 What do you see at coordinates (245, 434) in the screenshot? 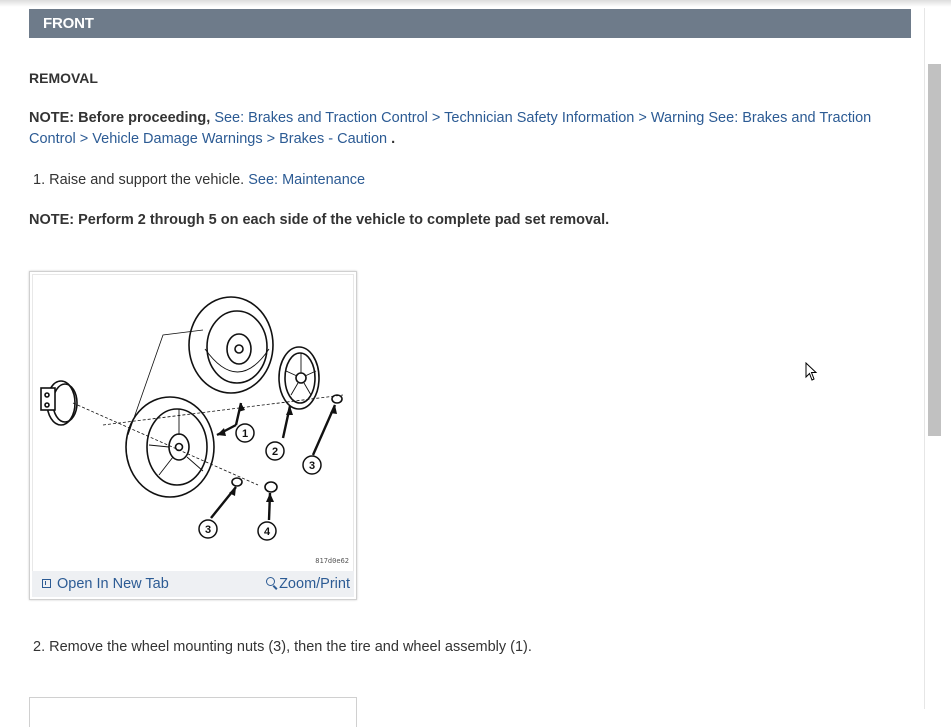
I see `callout-1: 1` at bounding box center [245, 434].